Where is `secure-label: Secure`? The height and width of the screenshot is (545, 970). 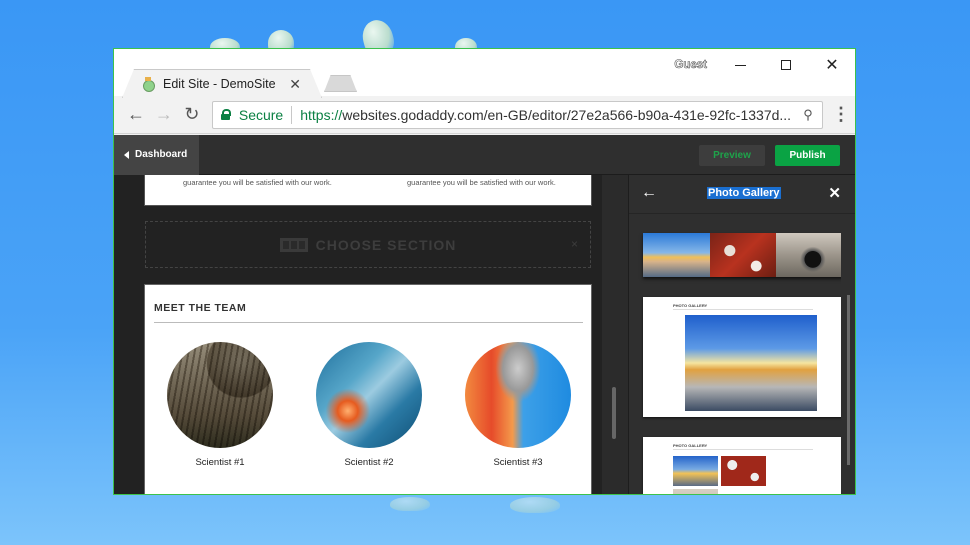 secure-label: Secure is located at coordinates (261, 114).